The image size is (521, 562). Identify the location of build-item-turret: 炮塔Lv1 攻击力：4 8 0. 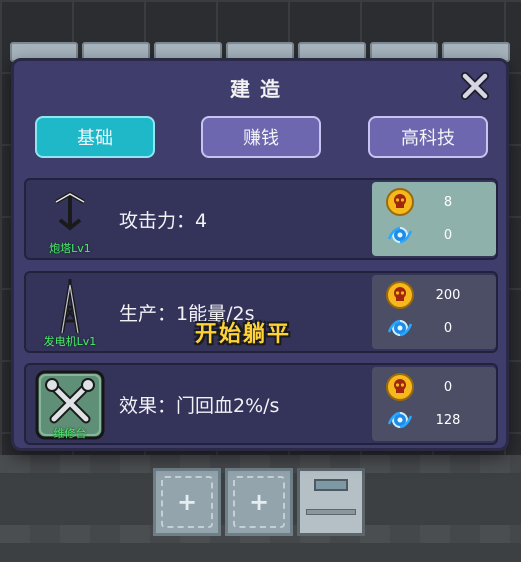
(261, 219).